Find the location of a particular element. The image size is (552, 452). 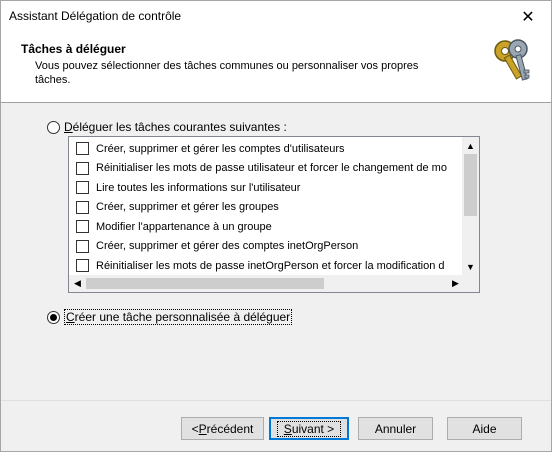

create-custom-task-radio: Créer une tâche personnalisée à déléguer is located at coordinates (170, 317).